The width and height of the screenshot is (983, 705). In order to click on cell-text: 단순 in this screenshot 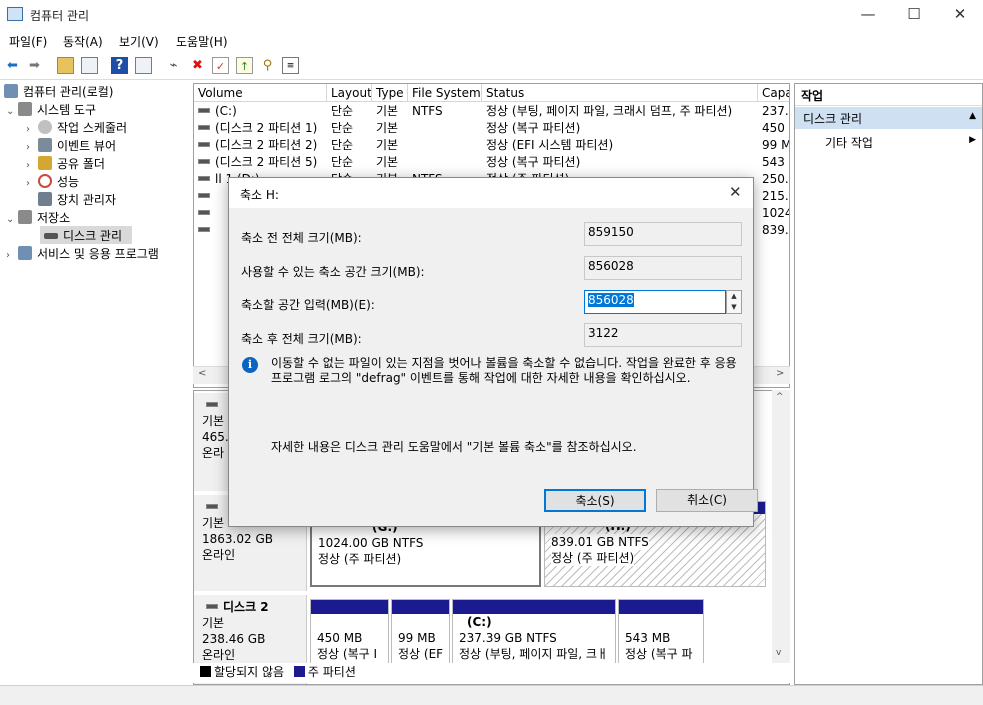, I will do `click(342, 162)`.